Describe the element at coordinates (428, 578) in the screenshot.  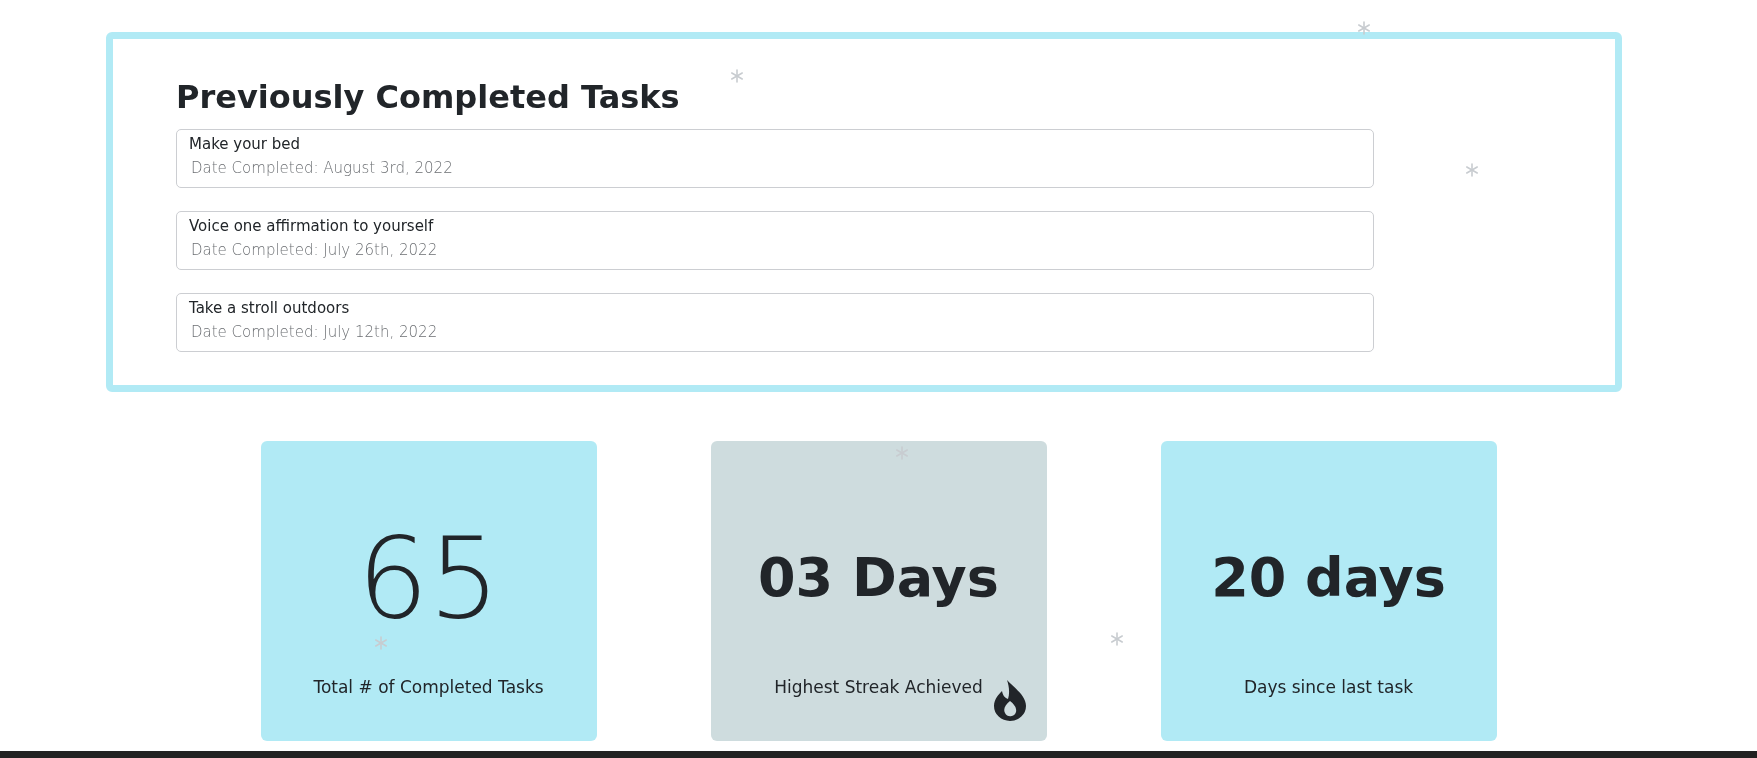
I see `stat-value: 65` at that location.